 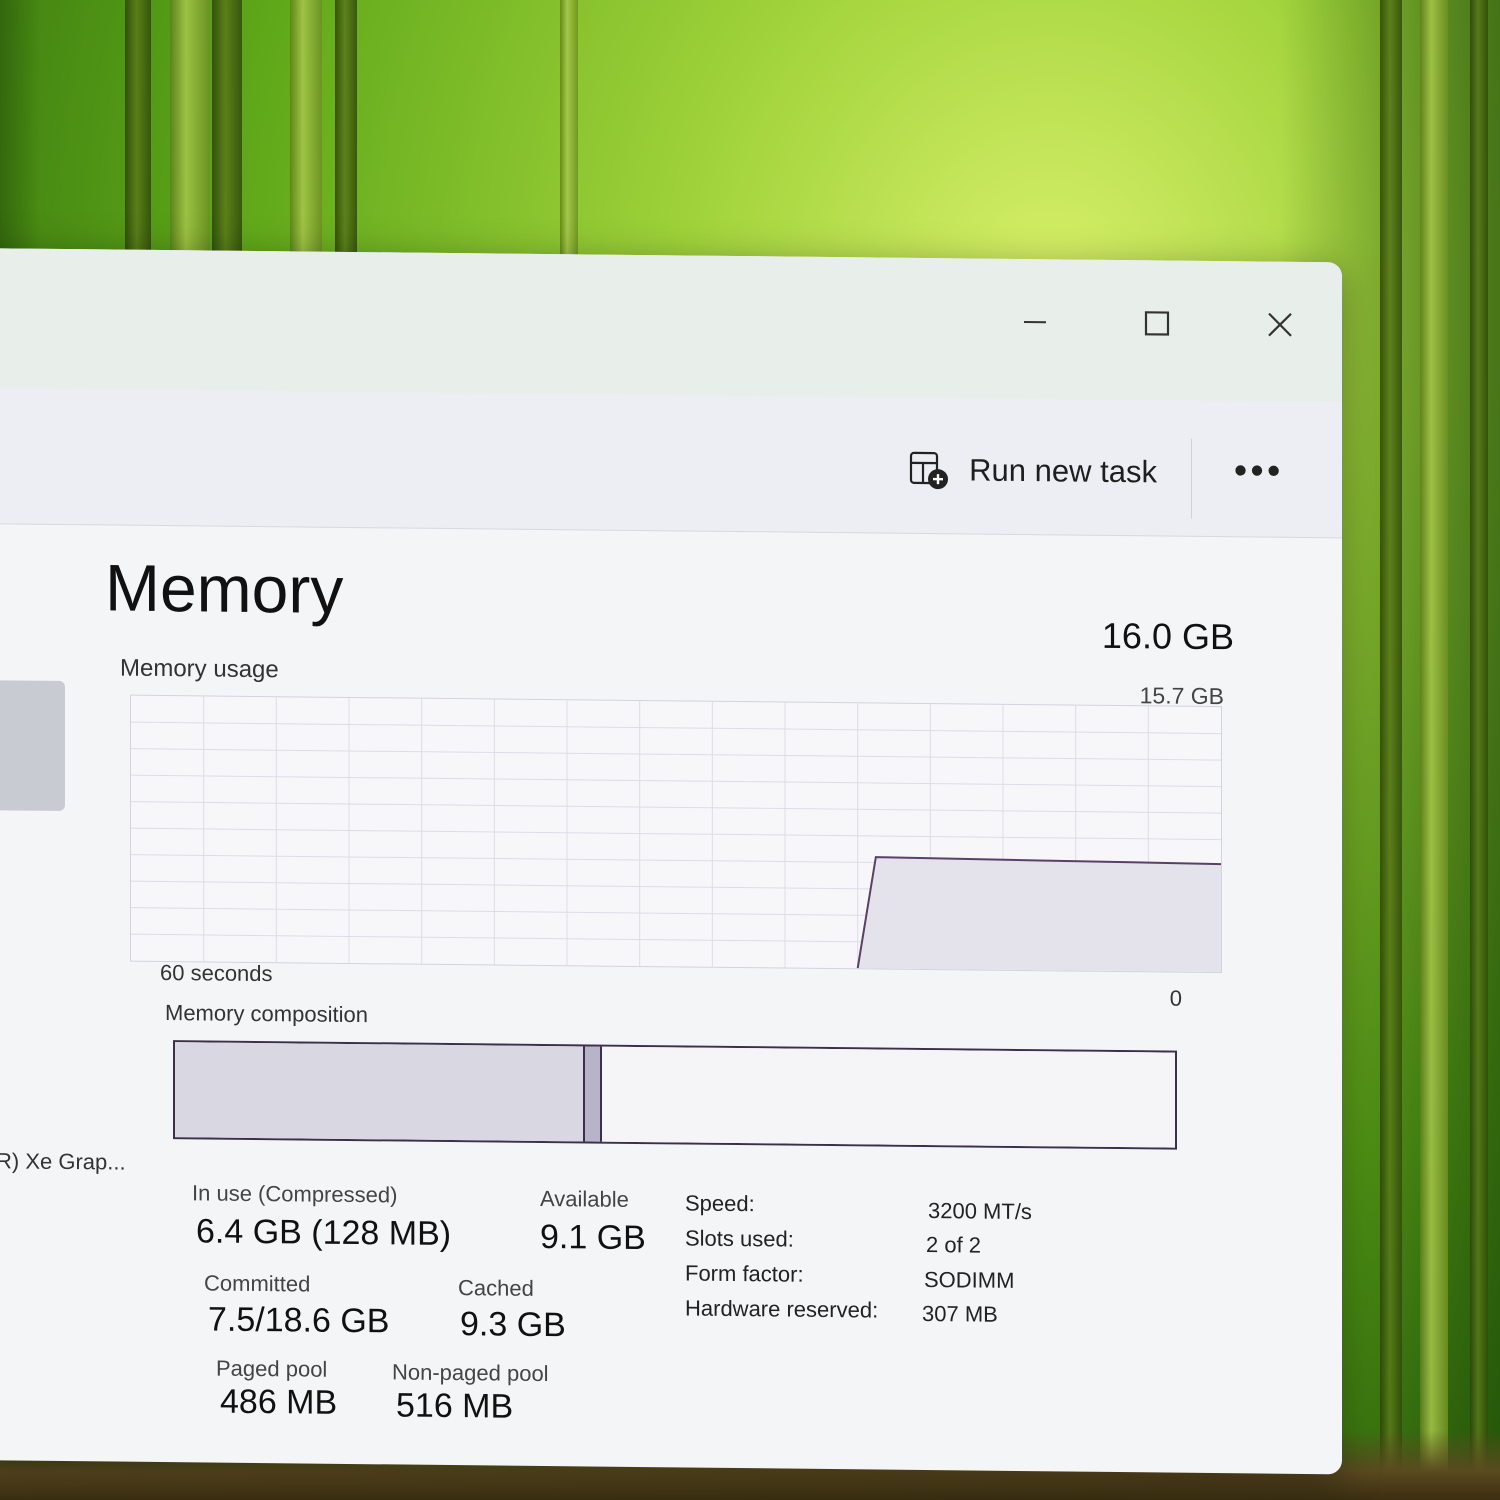 I want to click on speed-label: Speed:, so click(x=720, y=1203).